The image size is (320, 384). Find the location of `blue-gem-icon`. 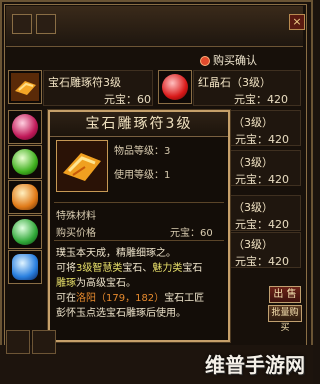

blue-gem-icon is located at coordinates (25, 267).